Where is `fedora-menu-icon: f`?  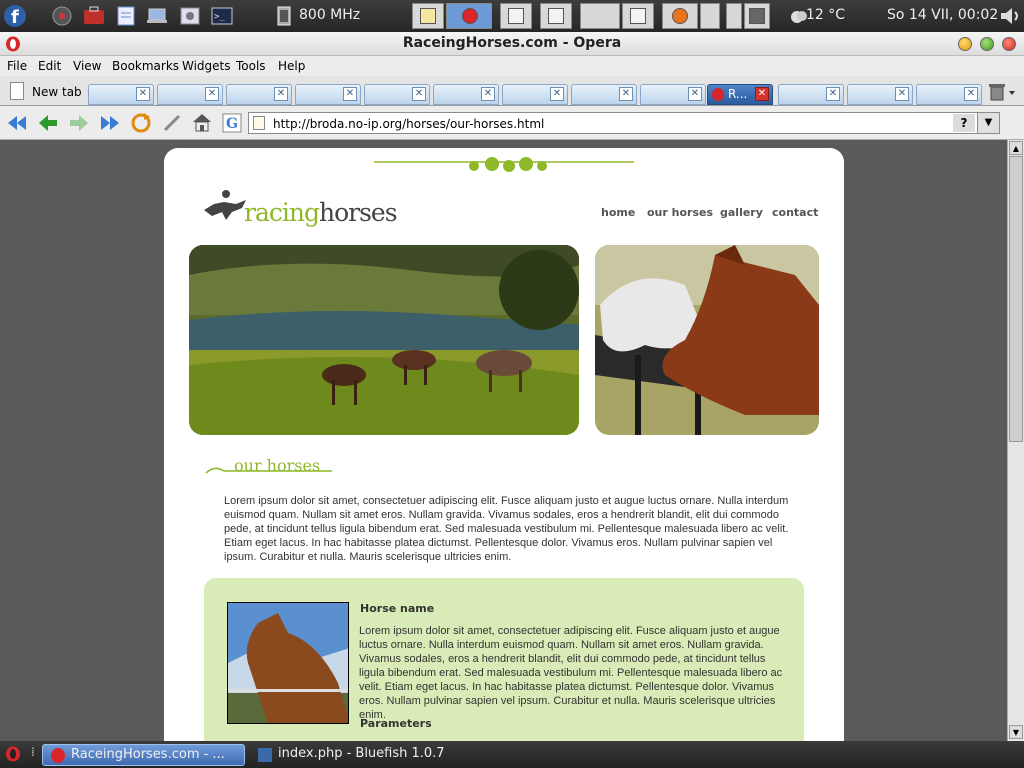 fedora-menu-icon: f is located at coordinates (15, 16).